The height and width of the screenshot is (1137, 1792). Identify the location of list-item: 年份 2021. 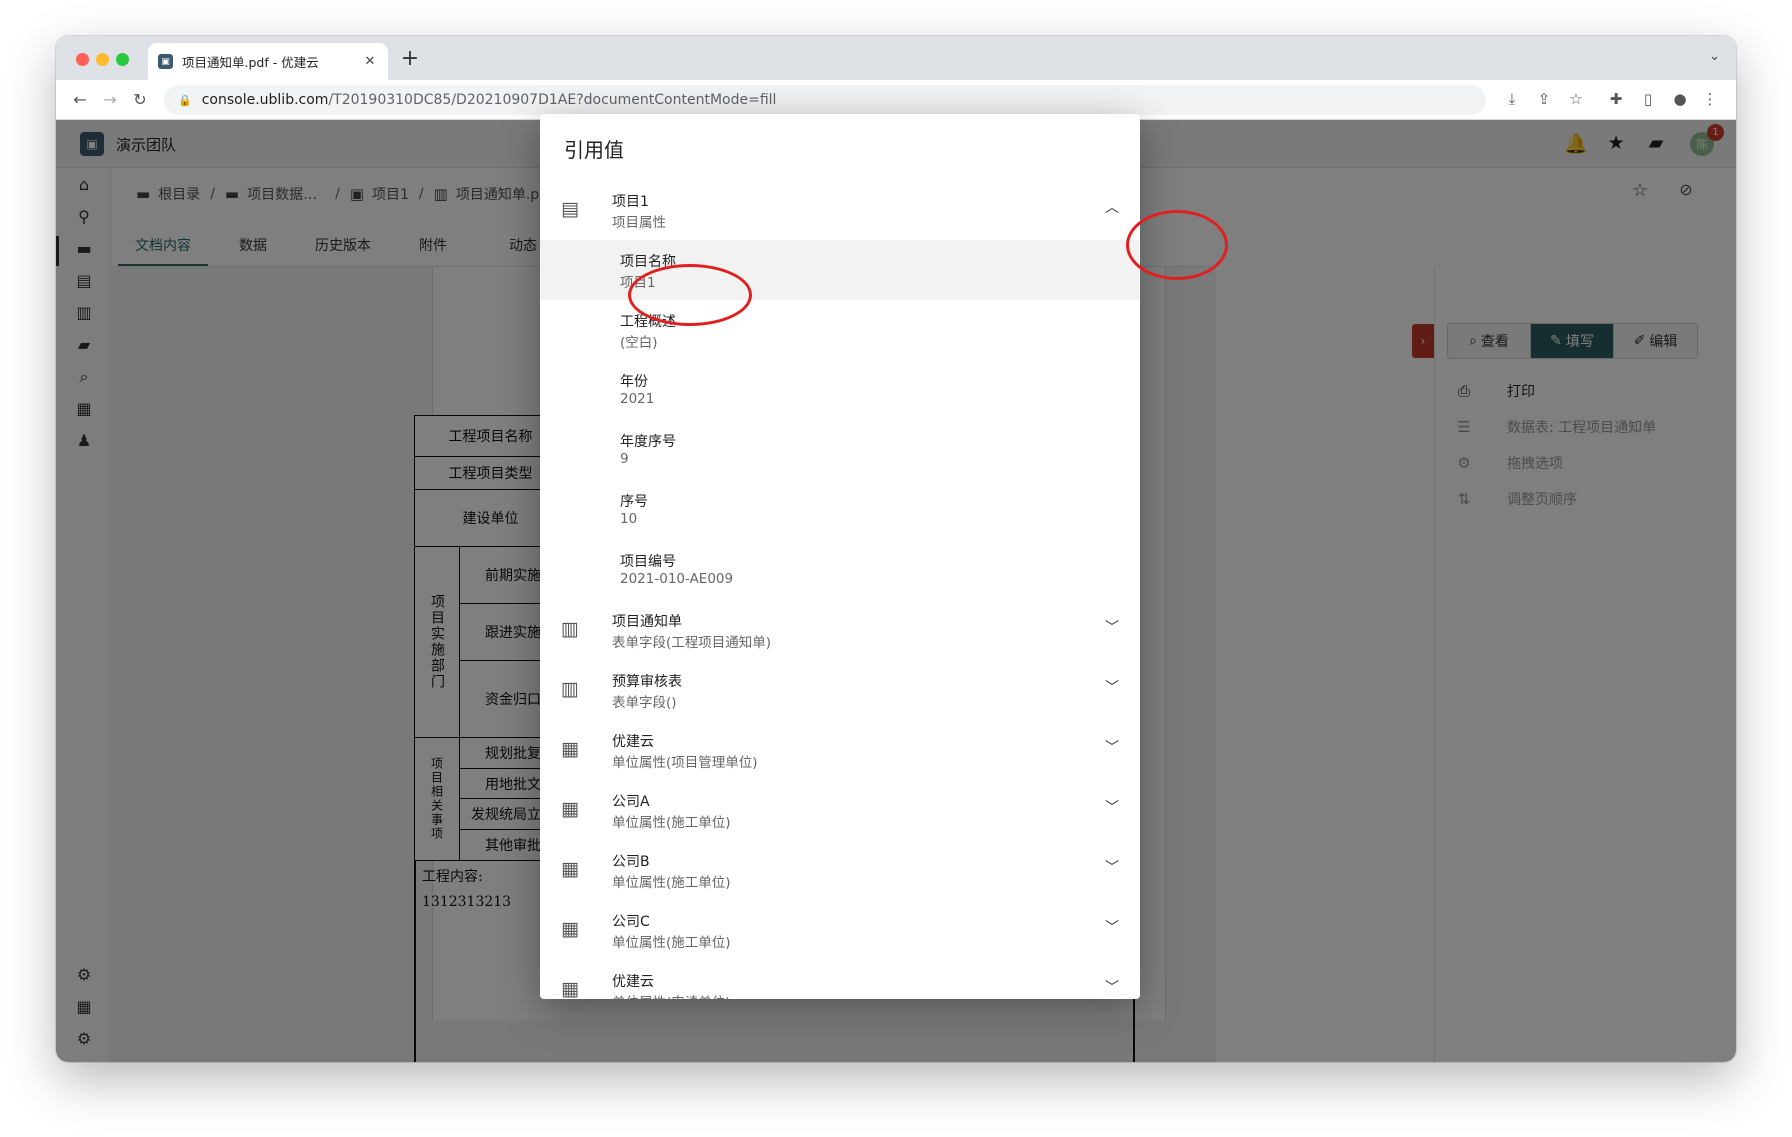
(840, 390).